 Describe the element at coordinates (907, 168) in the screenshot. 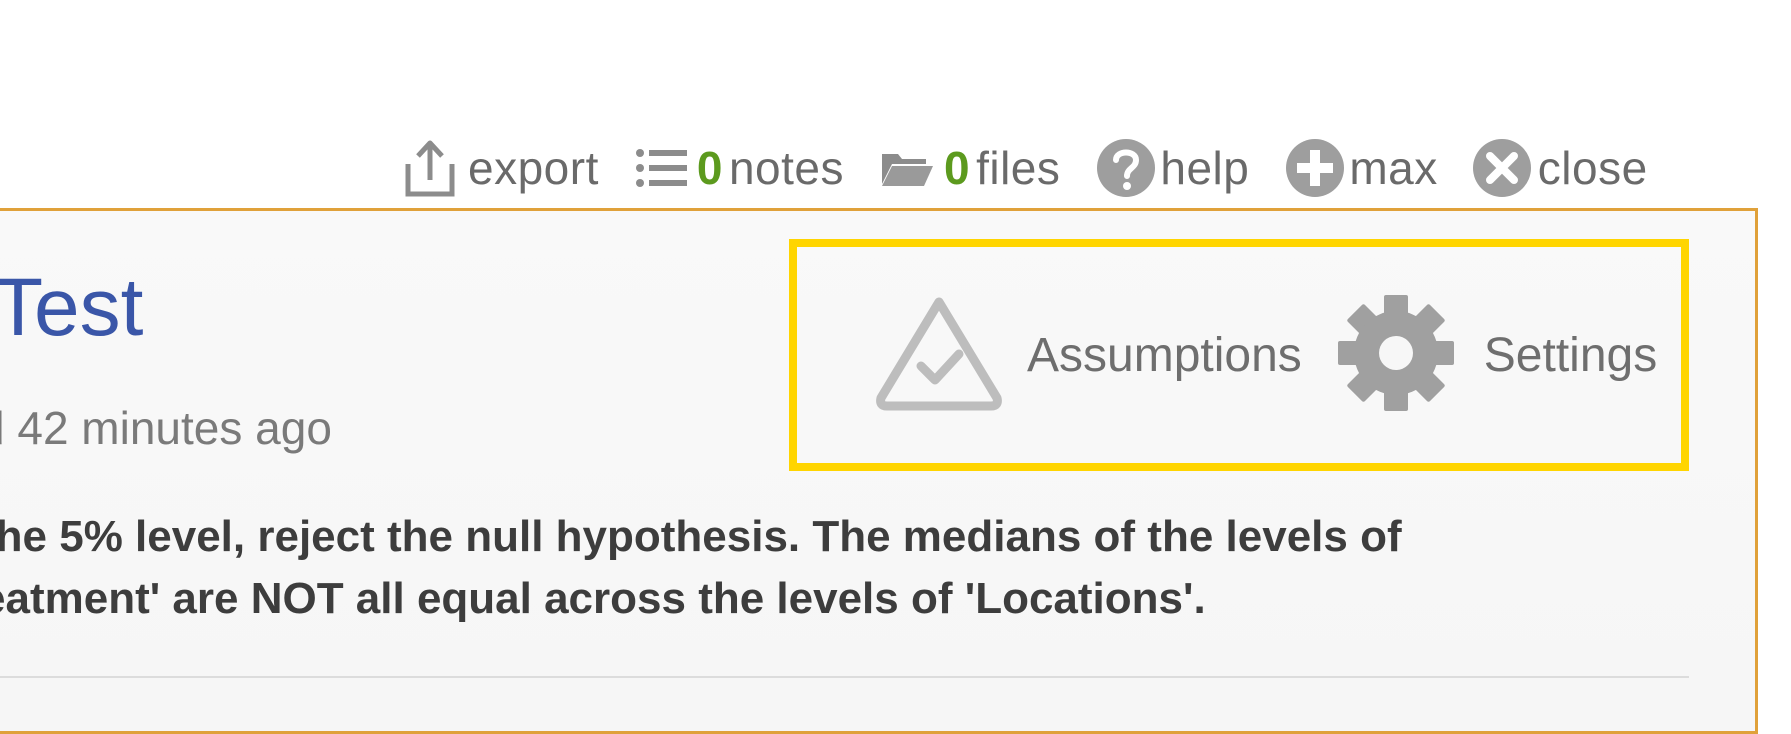

I see `folder-icon` at that location.